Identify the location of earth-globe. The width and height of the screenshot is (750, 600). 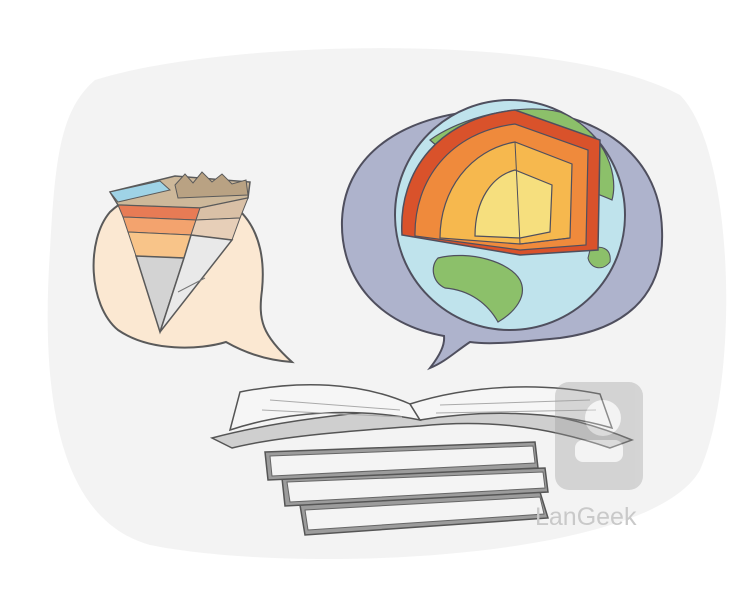
(510, 215).